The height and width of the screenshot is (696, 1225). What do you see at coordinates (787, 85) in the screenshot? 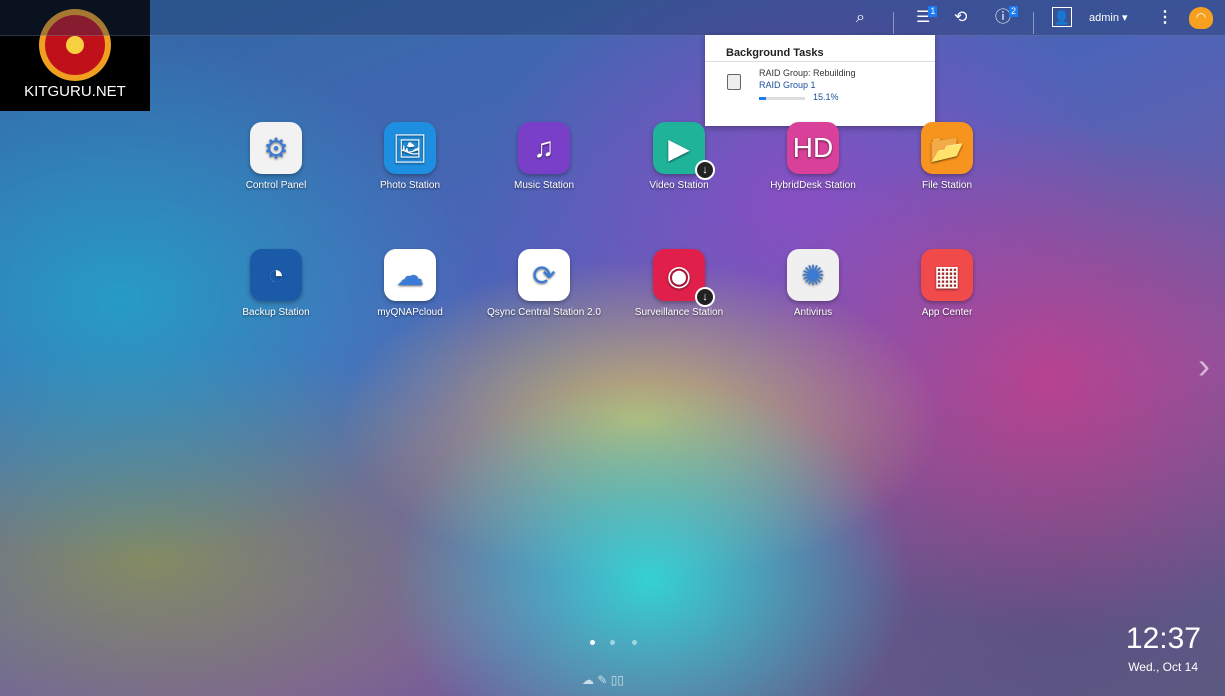
I see `task-target: RAID Group 1` at bounding box center [787, 85].